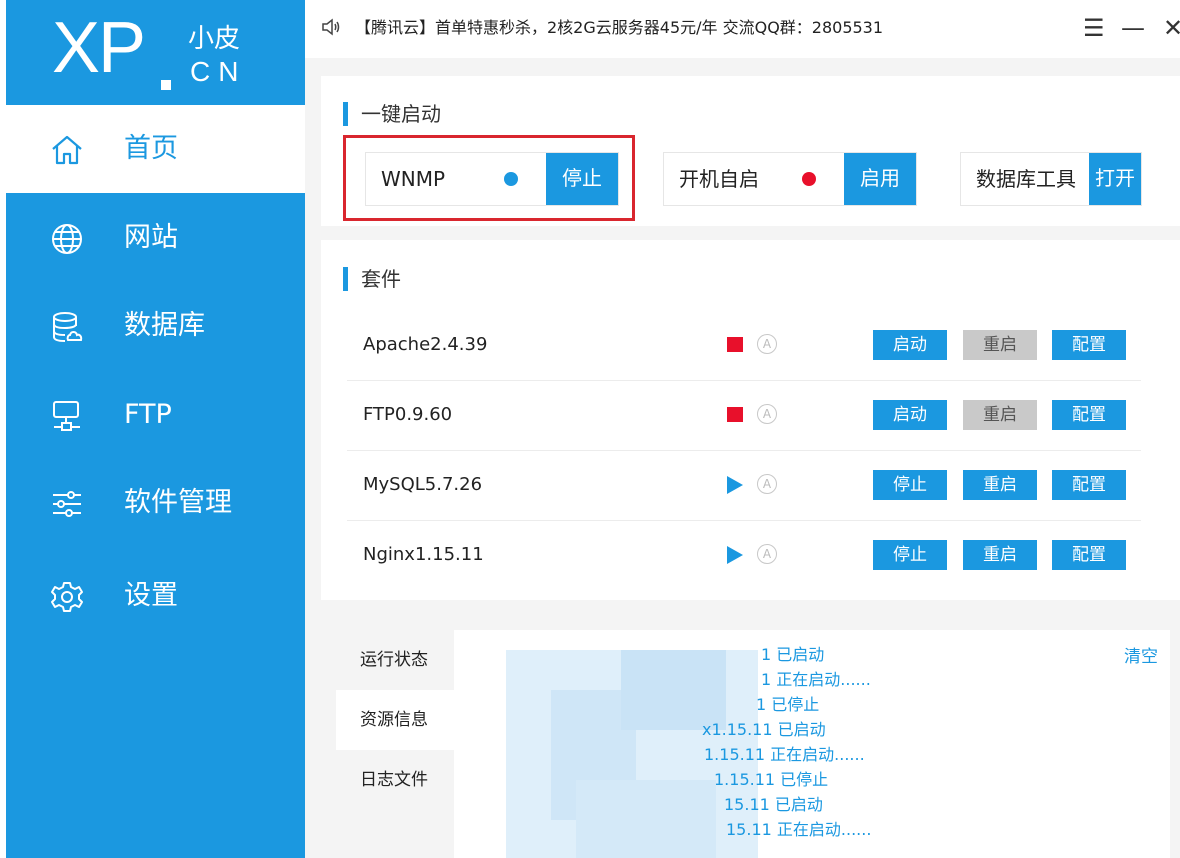  Describe the element at coordinates (151, 595) in the screenshot. I see `sidebar-item-label: 设置` at that location.